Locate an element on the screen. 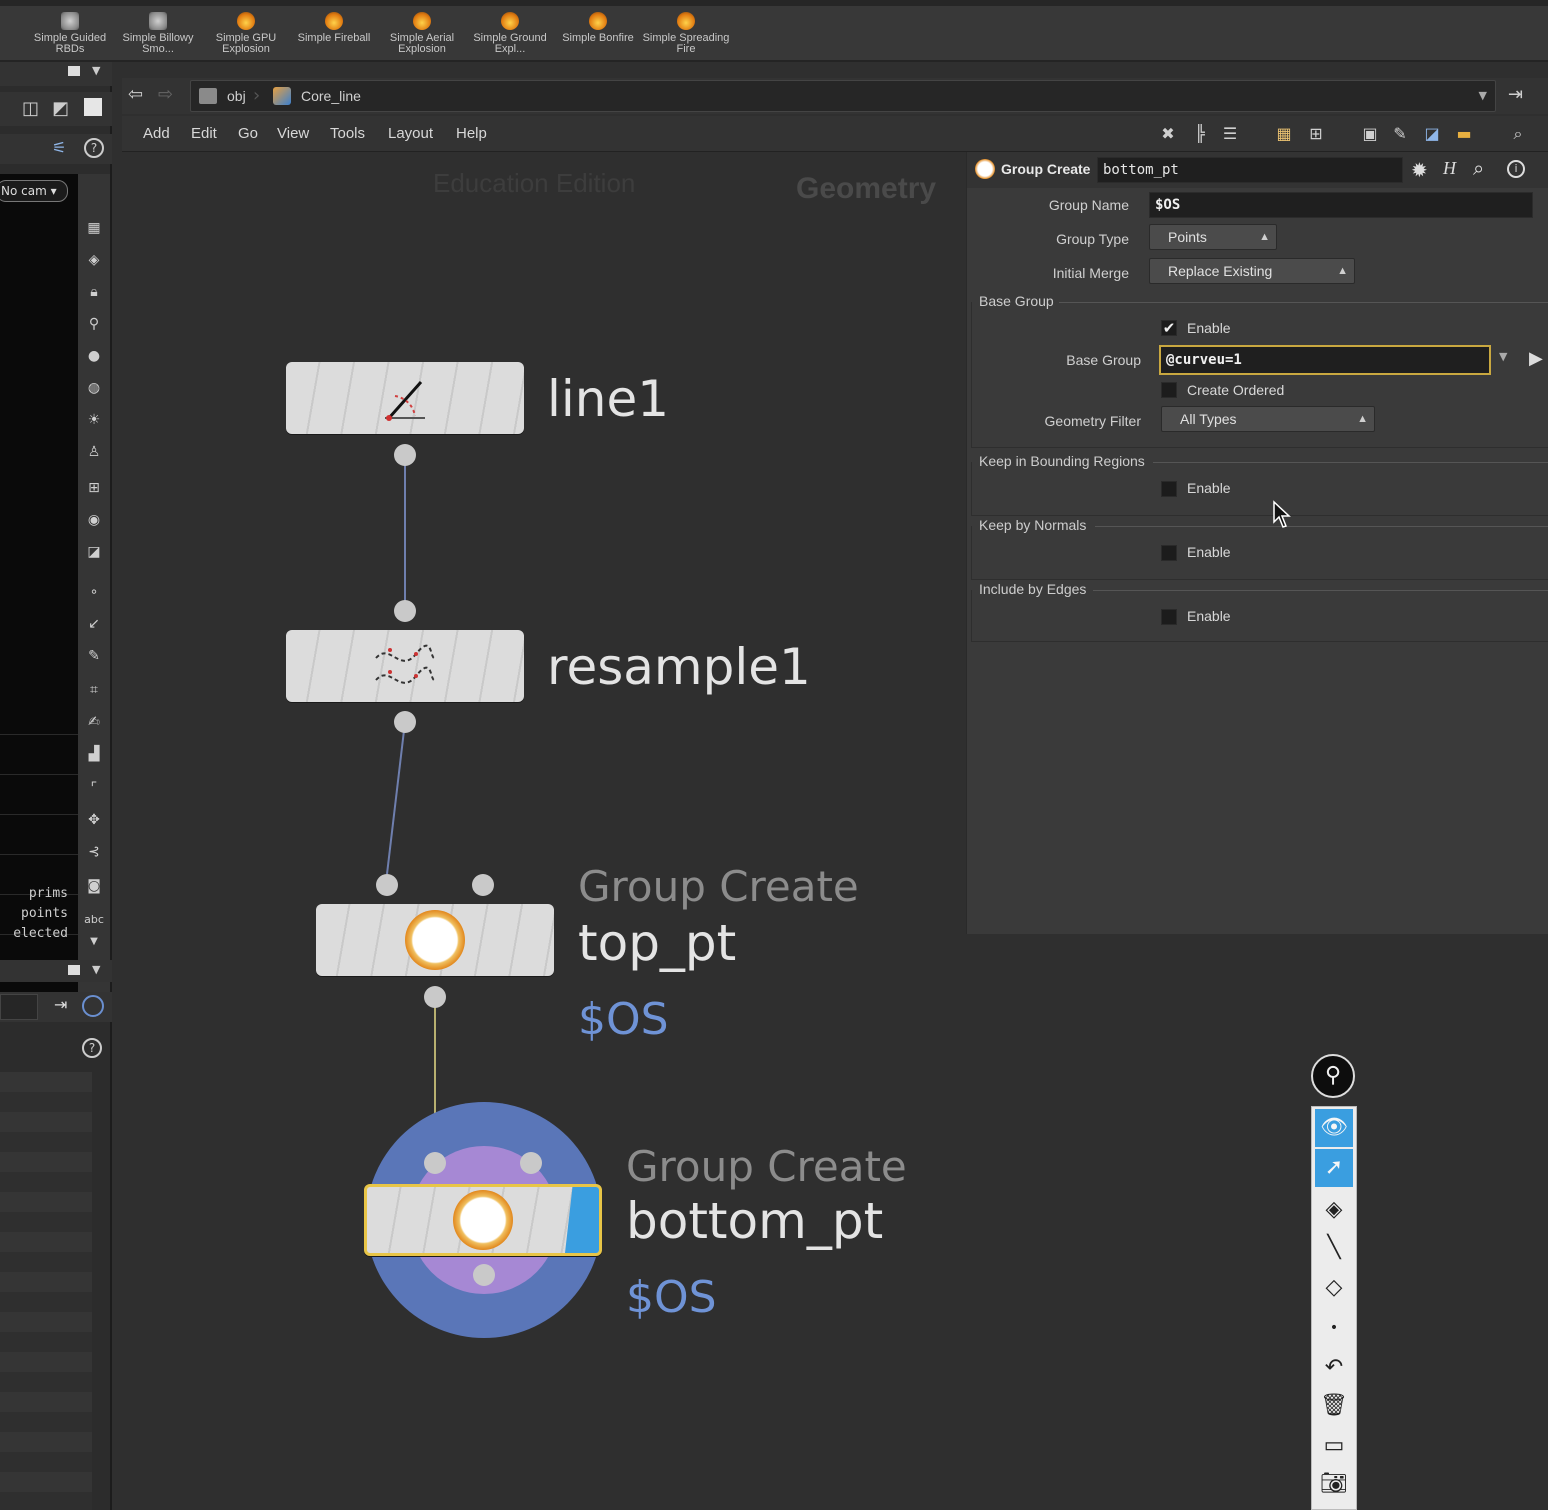  path-segment-node: Core_line is located at coordinates (331, 96).